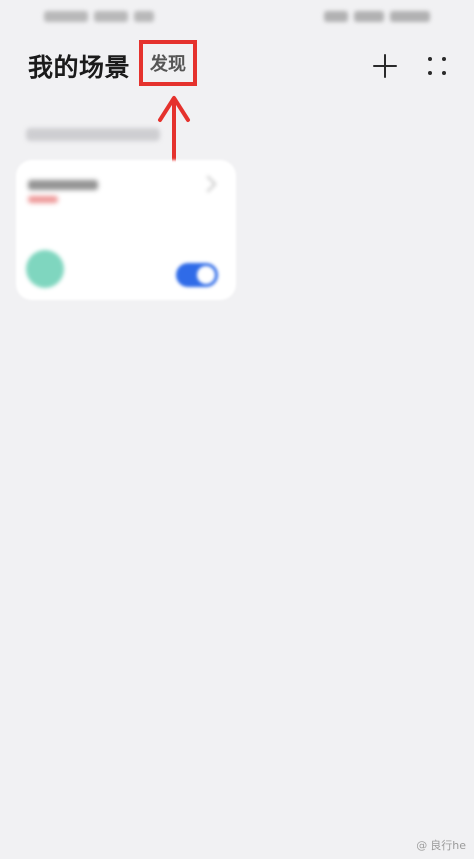 This screenshot has width=474, height=859. I want to click on scene-tag, so click(43, 199).